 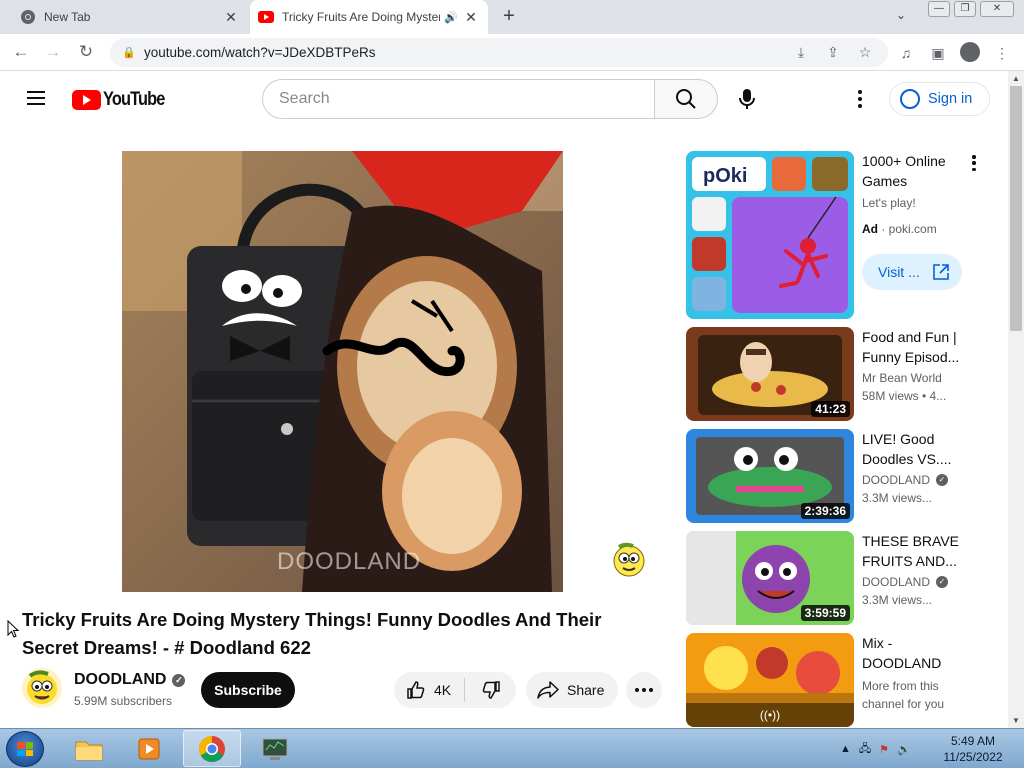 What do you see at coordinates (644, 690) in the screenshot?
I see `more-actions-button` at bounding box center [644, 690].